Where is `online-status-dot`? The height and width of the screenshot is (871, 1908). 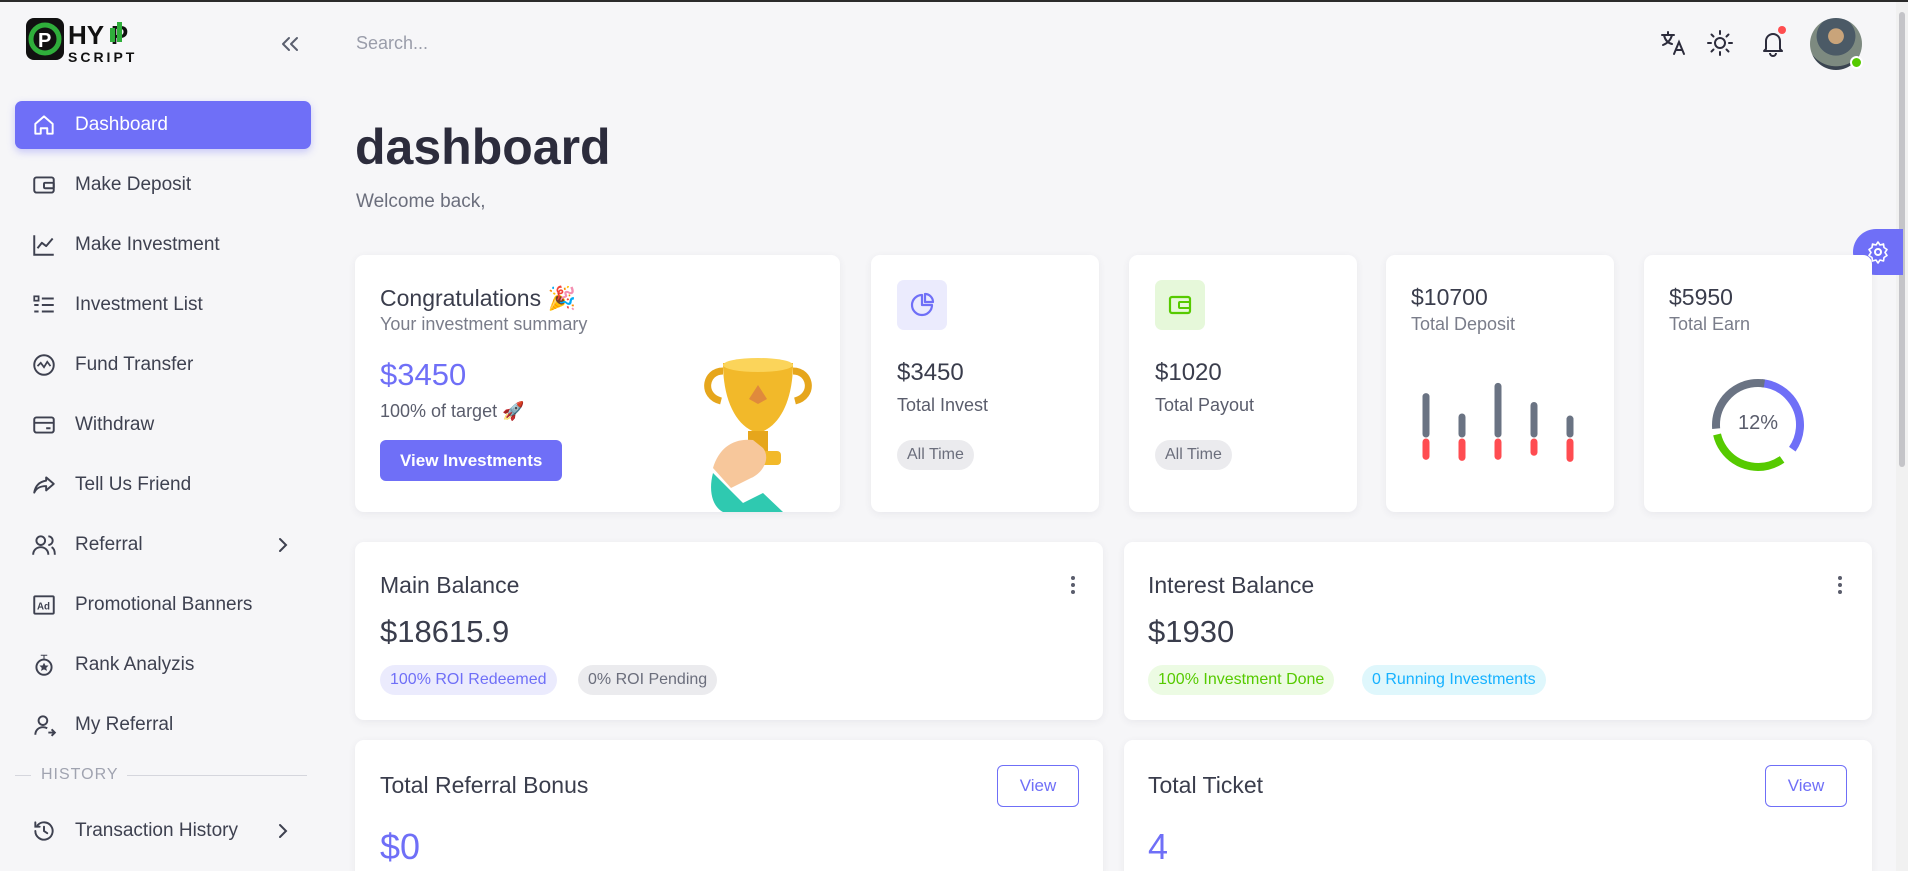
online-status-dot is located at coordinates (1856, 62).